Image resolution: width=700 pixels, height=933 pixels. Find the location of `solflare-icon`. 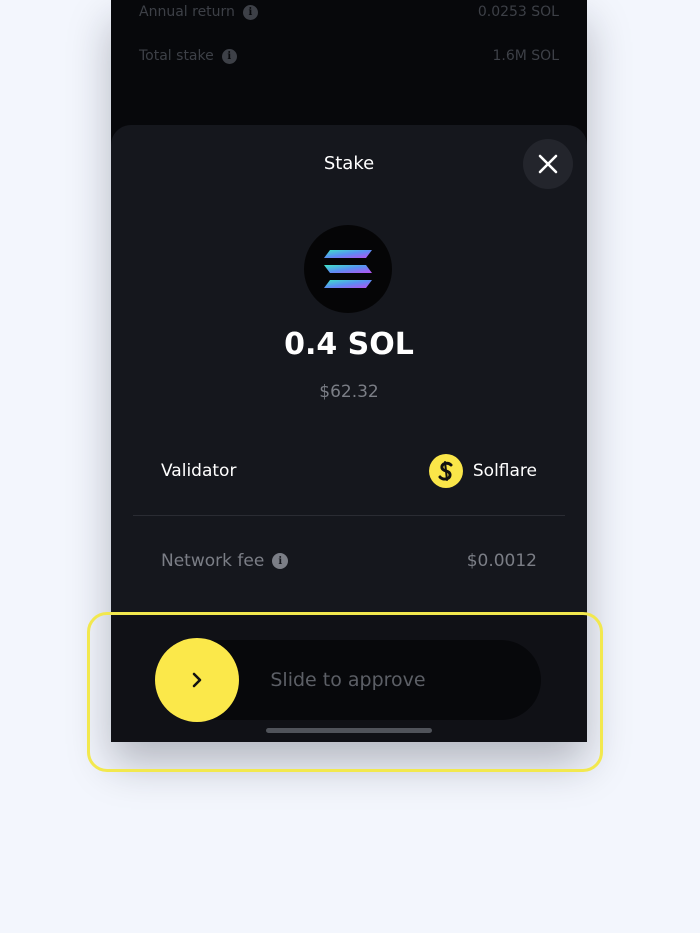

solflare-icon is located at coordinates (445, 471).